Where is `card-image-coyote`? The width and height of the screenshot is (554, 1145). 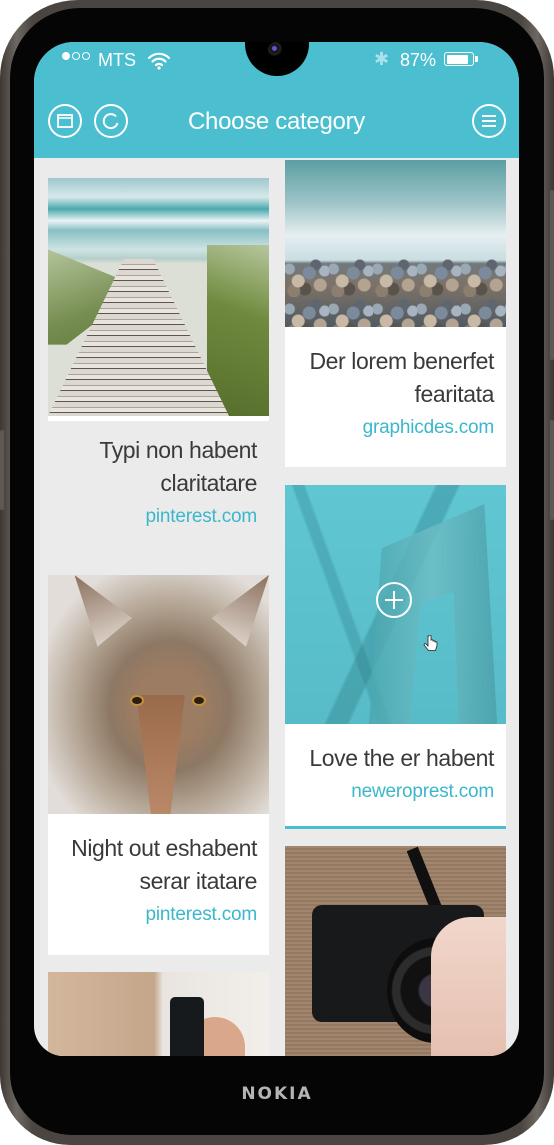
card-image-coyote is located at coordinates (158, 694).